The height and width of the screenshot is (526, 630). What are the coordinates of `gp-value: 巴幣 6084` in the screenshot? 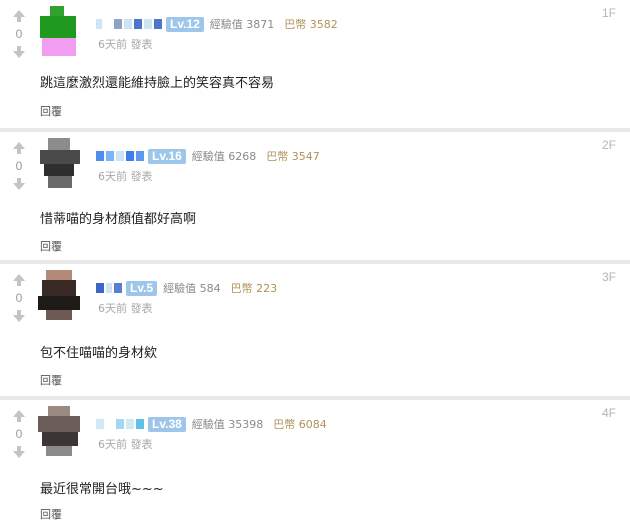 It's located at (300, 424).